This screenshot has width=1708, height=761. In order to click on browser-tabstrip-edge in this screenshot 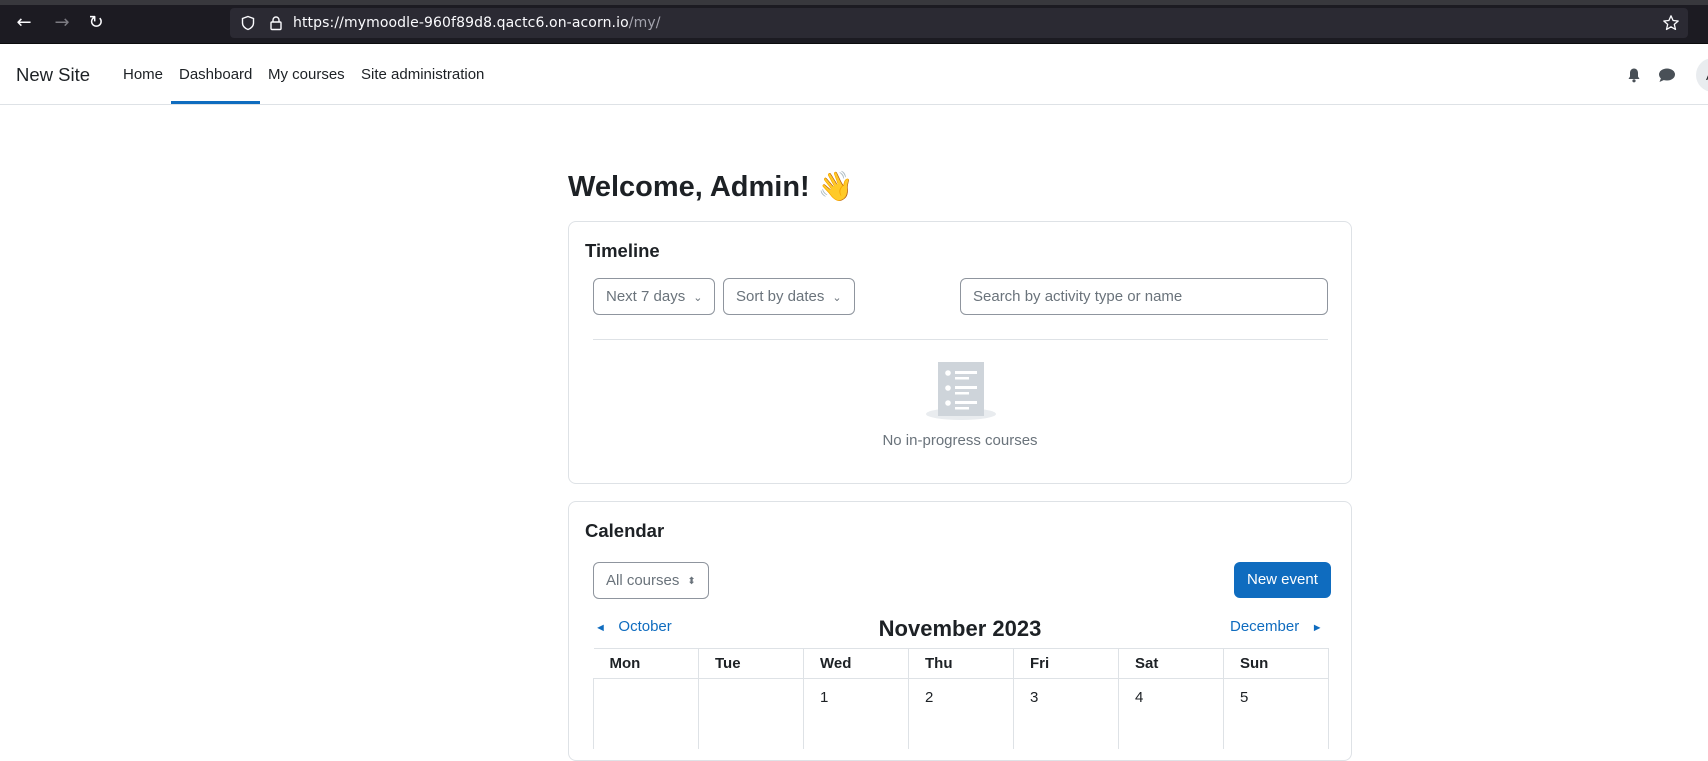, I will do `click(854, 2)`.